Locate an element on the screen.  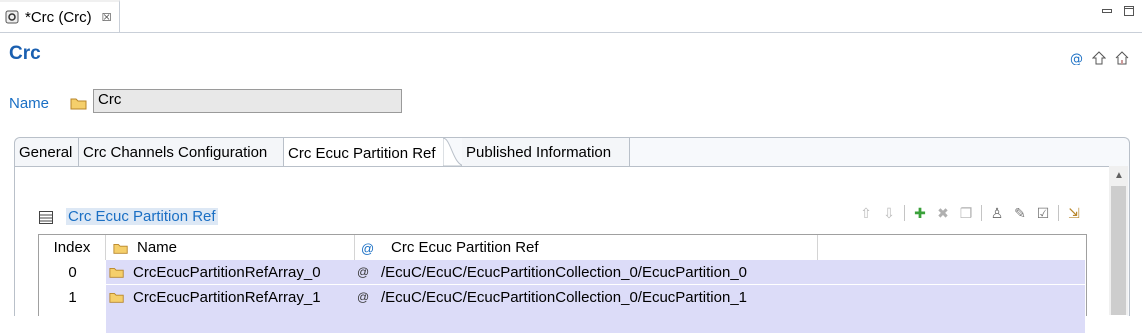
column-header-index: Index is located at coordinates (72, 247).